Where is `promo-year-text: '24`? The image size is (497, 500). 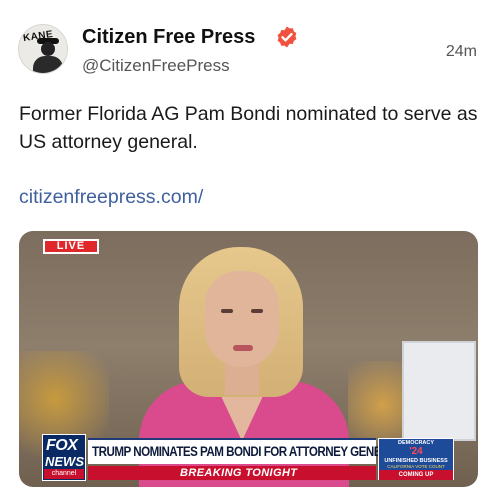
promo-year-text: '24 is located at coordinates (416, 451).